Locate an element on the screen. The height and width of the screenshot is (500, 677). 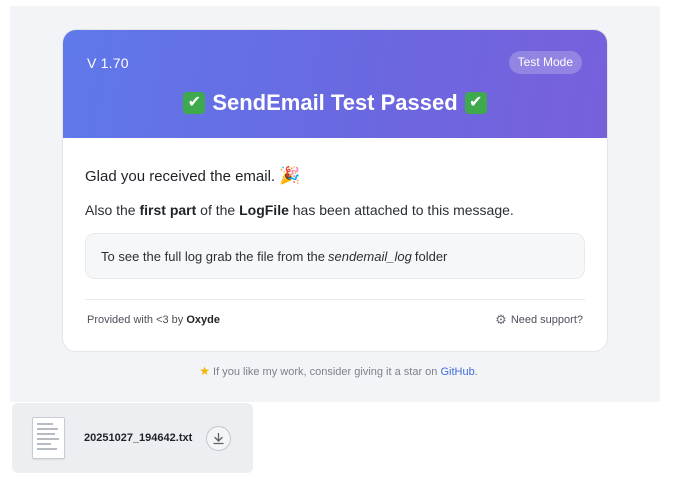
headline: ✔ SendEmail Test Passed ✔ is located at coordinates (335, 103).